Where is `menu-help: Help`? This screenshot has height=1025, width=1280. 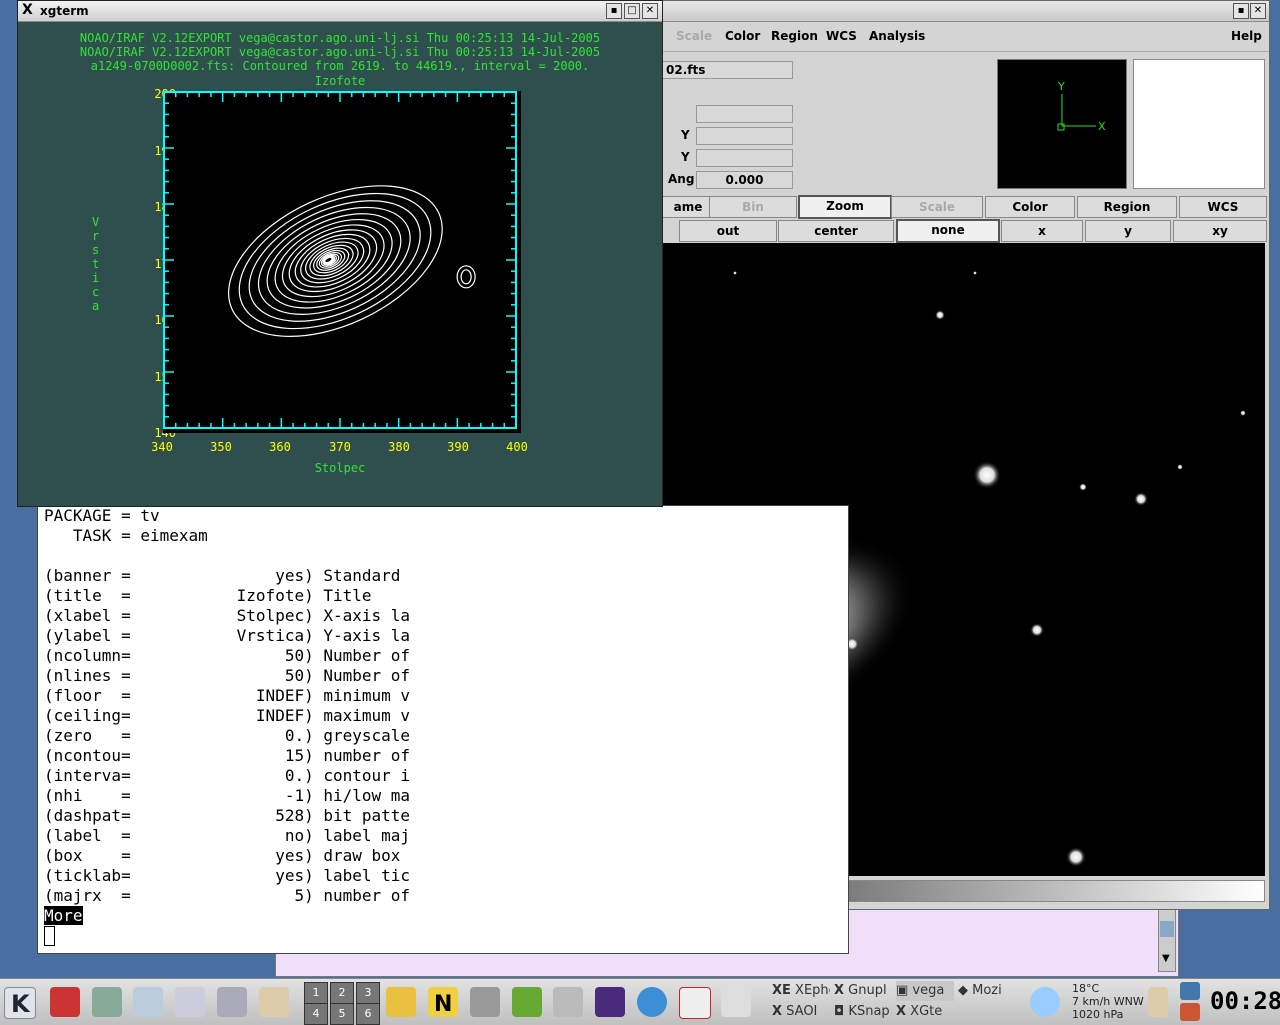
menu-help: Help is located at coordinates (1246, 36).